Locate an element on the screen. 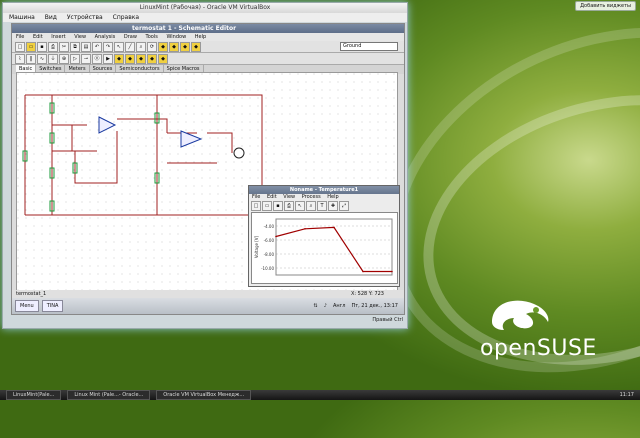 This screenshot has width=640, height=438. taskbar-app-tina: TINA is located at coordinates (52, 306).